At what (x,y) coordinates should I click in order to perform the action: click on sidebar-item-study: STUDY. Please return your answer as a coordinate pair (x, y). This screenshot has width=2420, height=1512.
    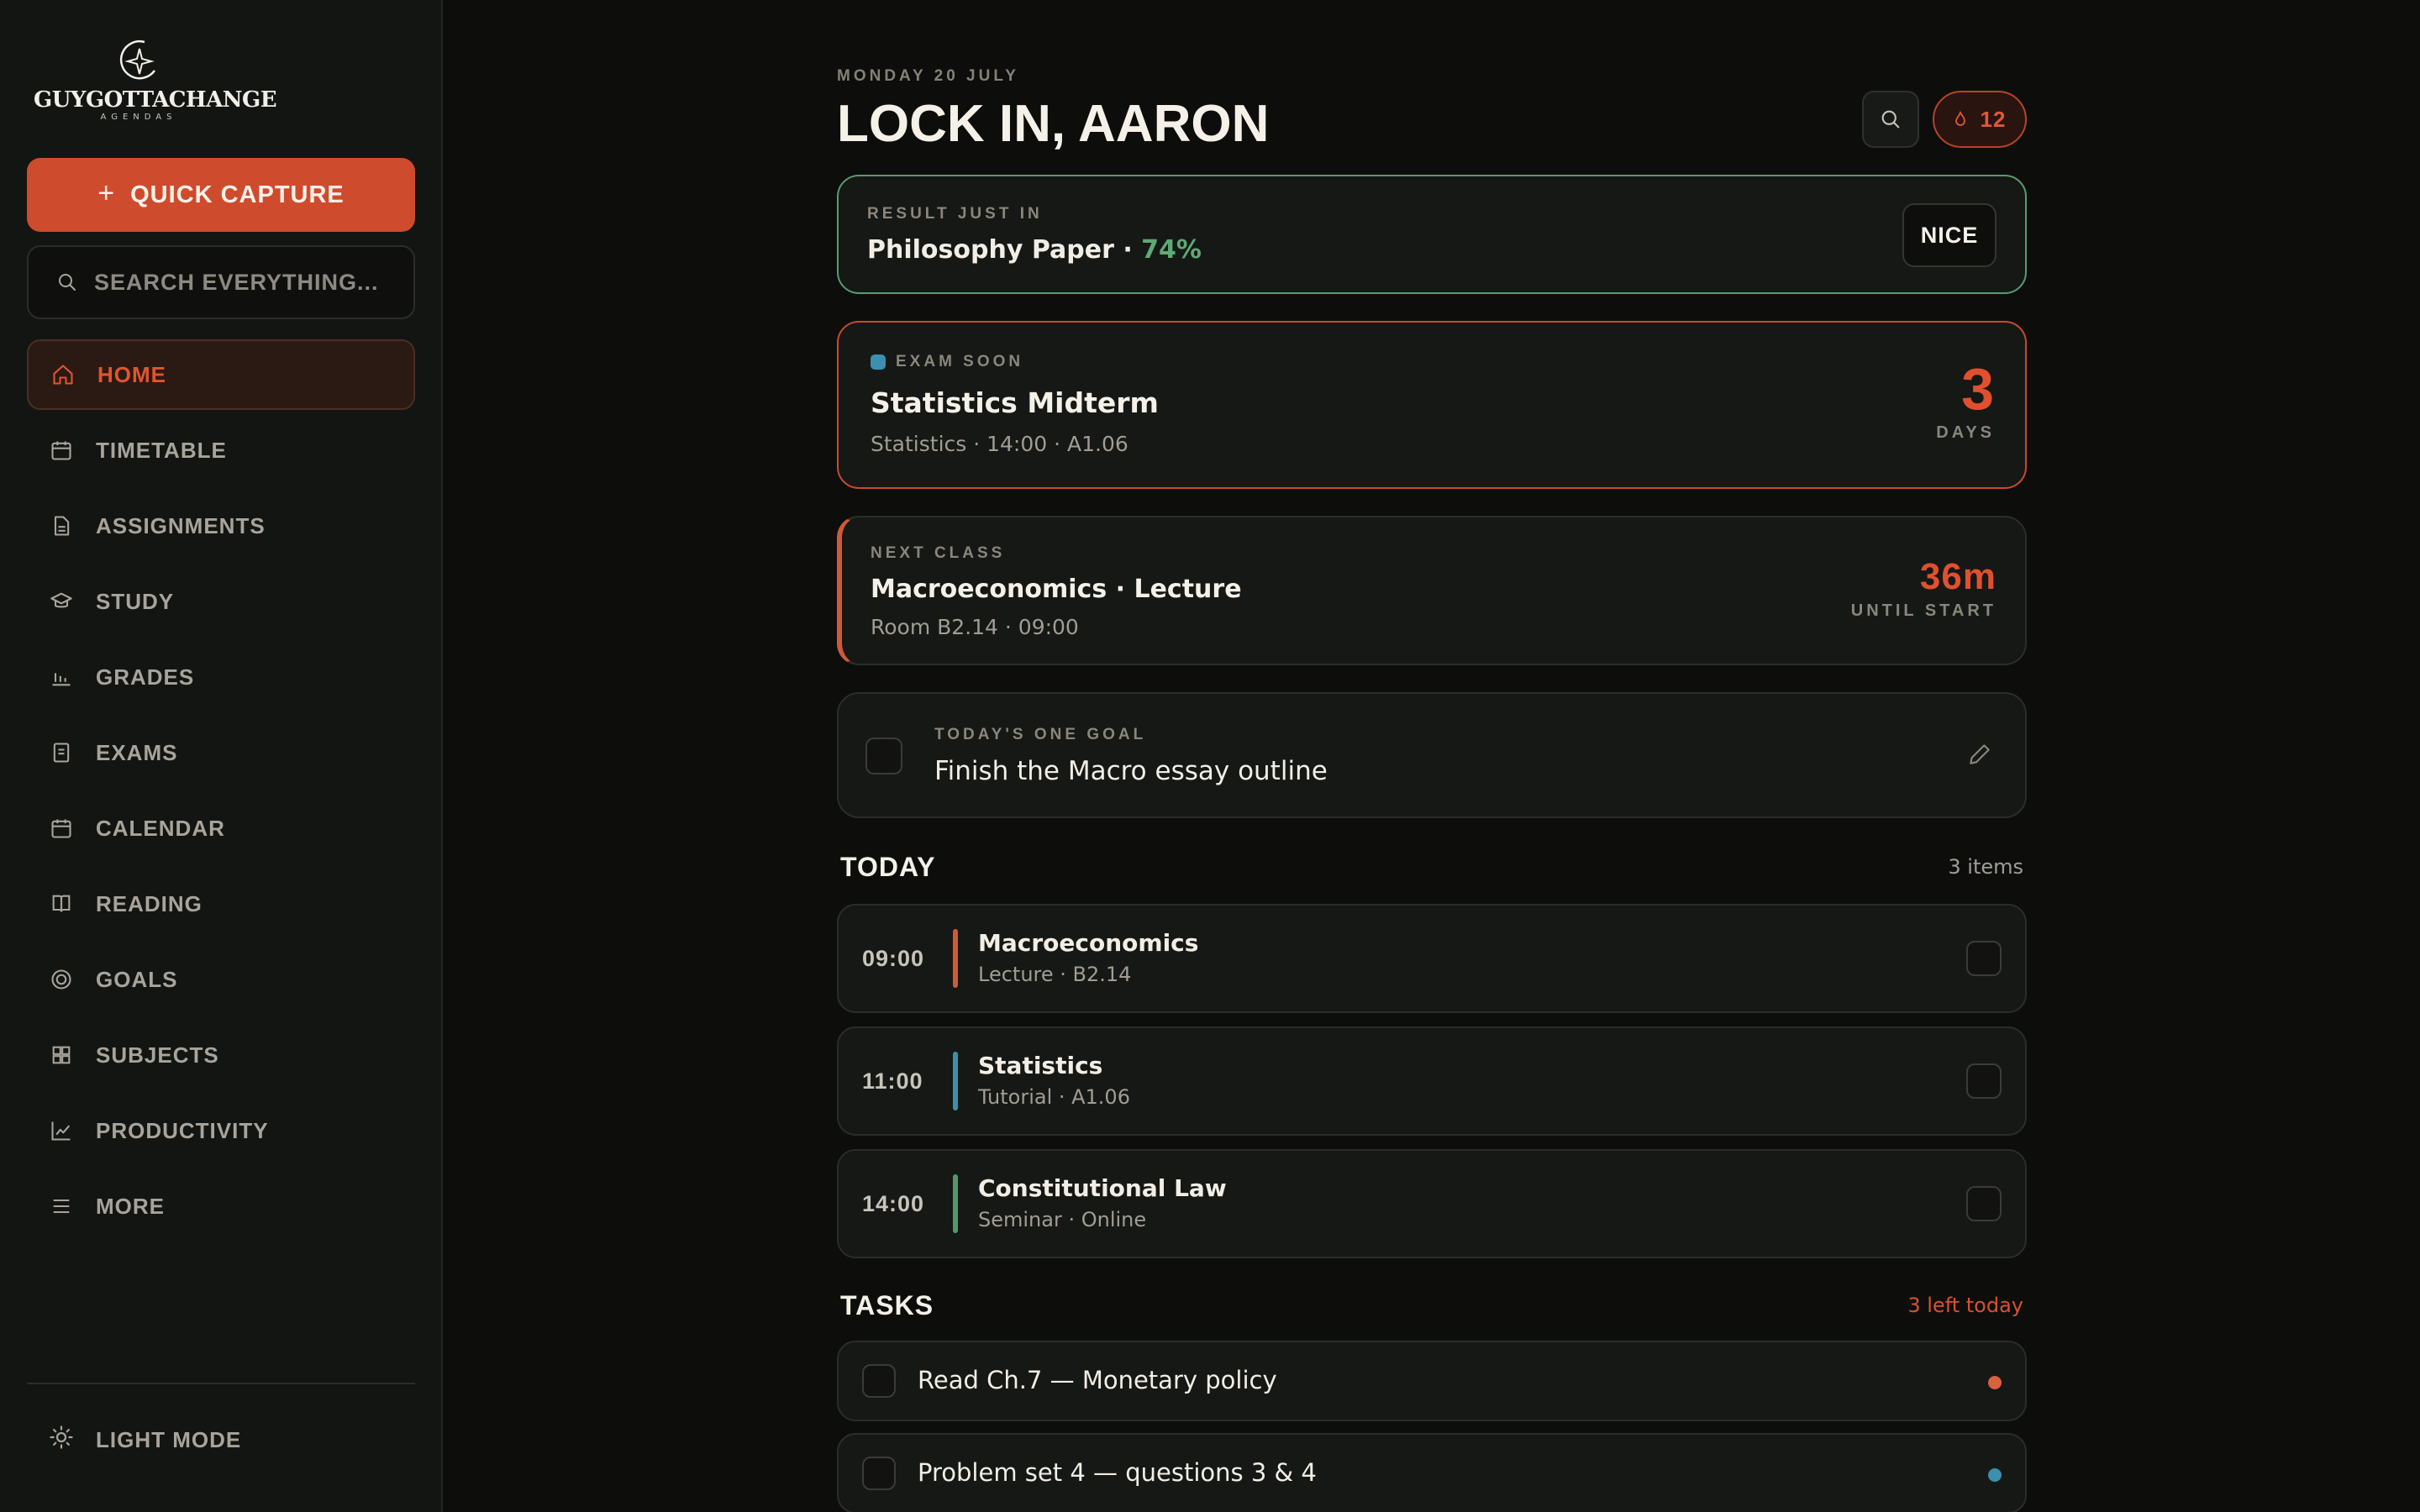
    Looking at the image, I should click on (221, 601).